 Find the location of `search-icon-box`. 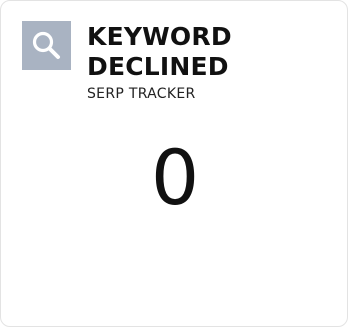

search-icon-box is located at coordinates (46, 45).